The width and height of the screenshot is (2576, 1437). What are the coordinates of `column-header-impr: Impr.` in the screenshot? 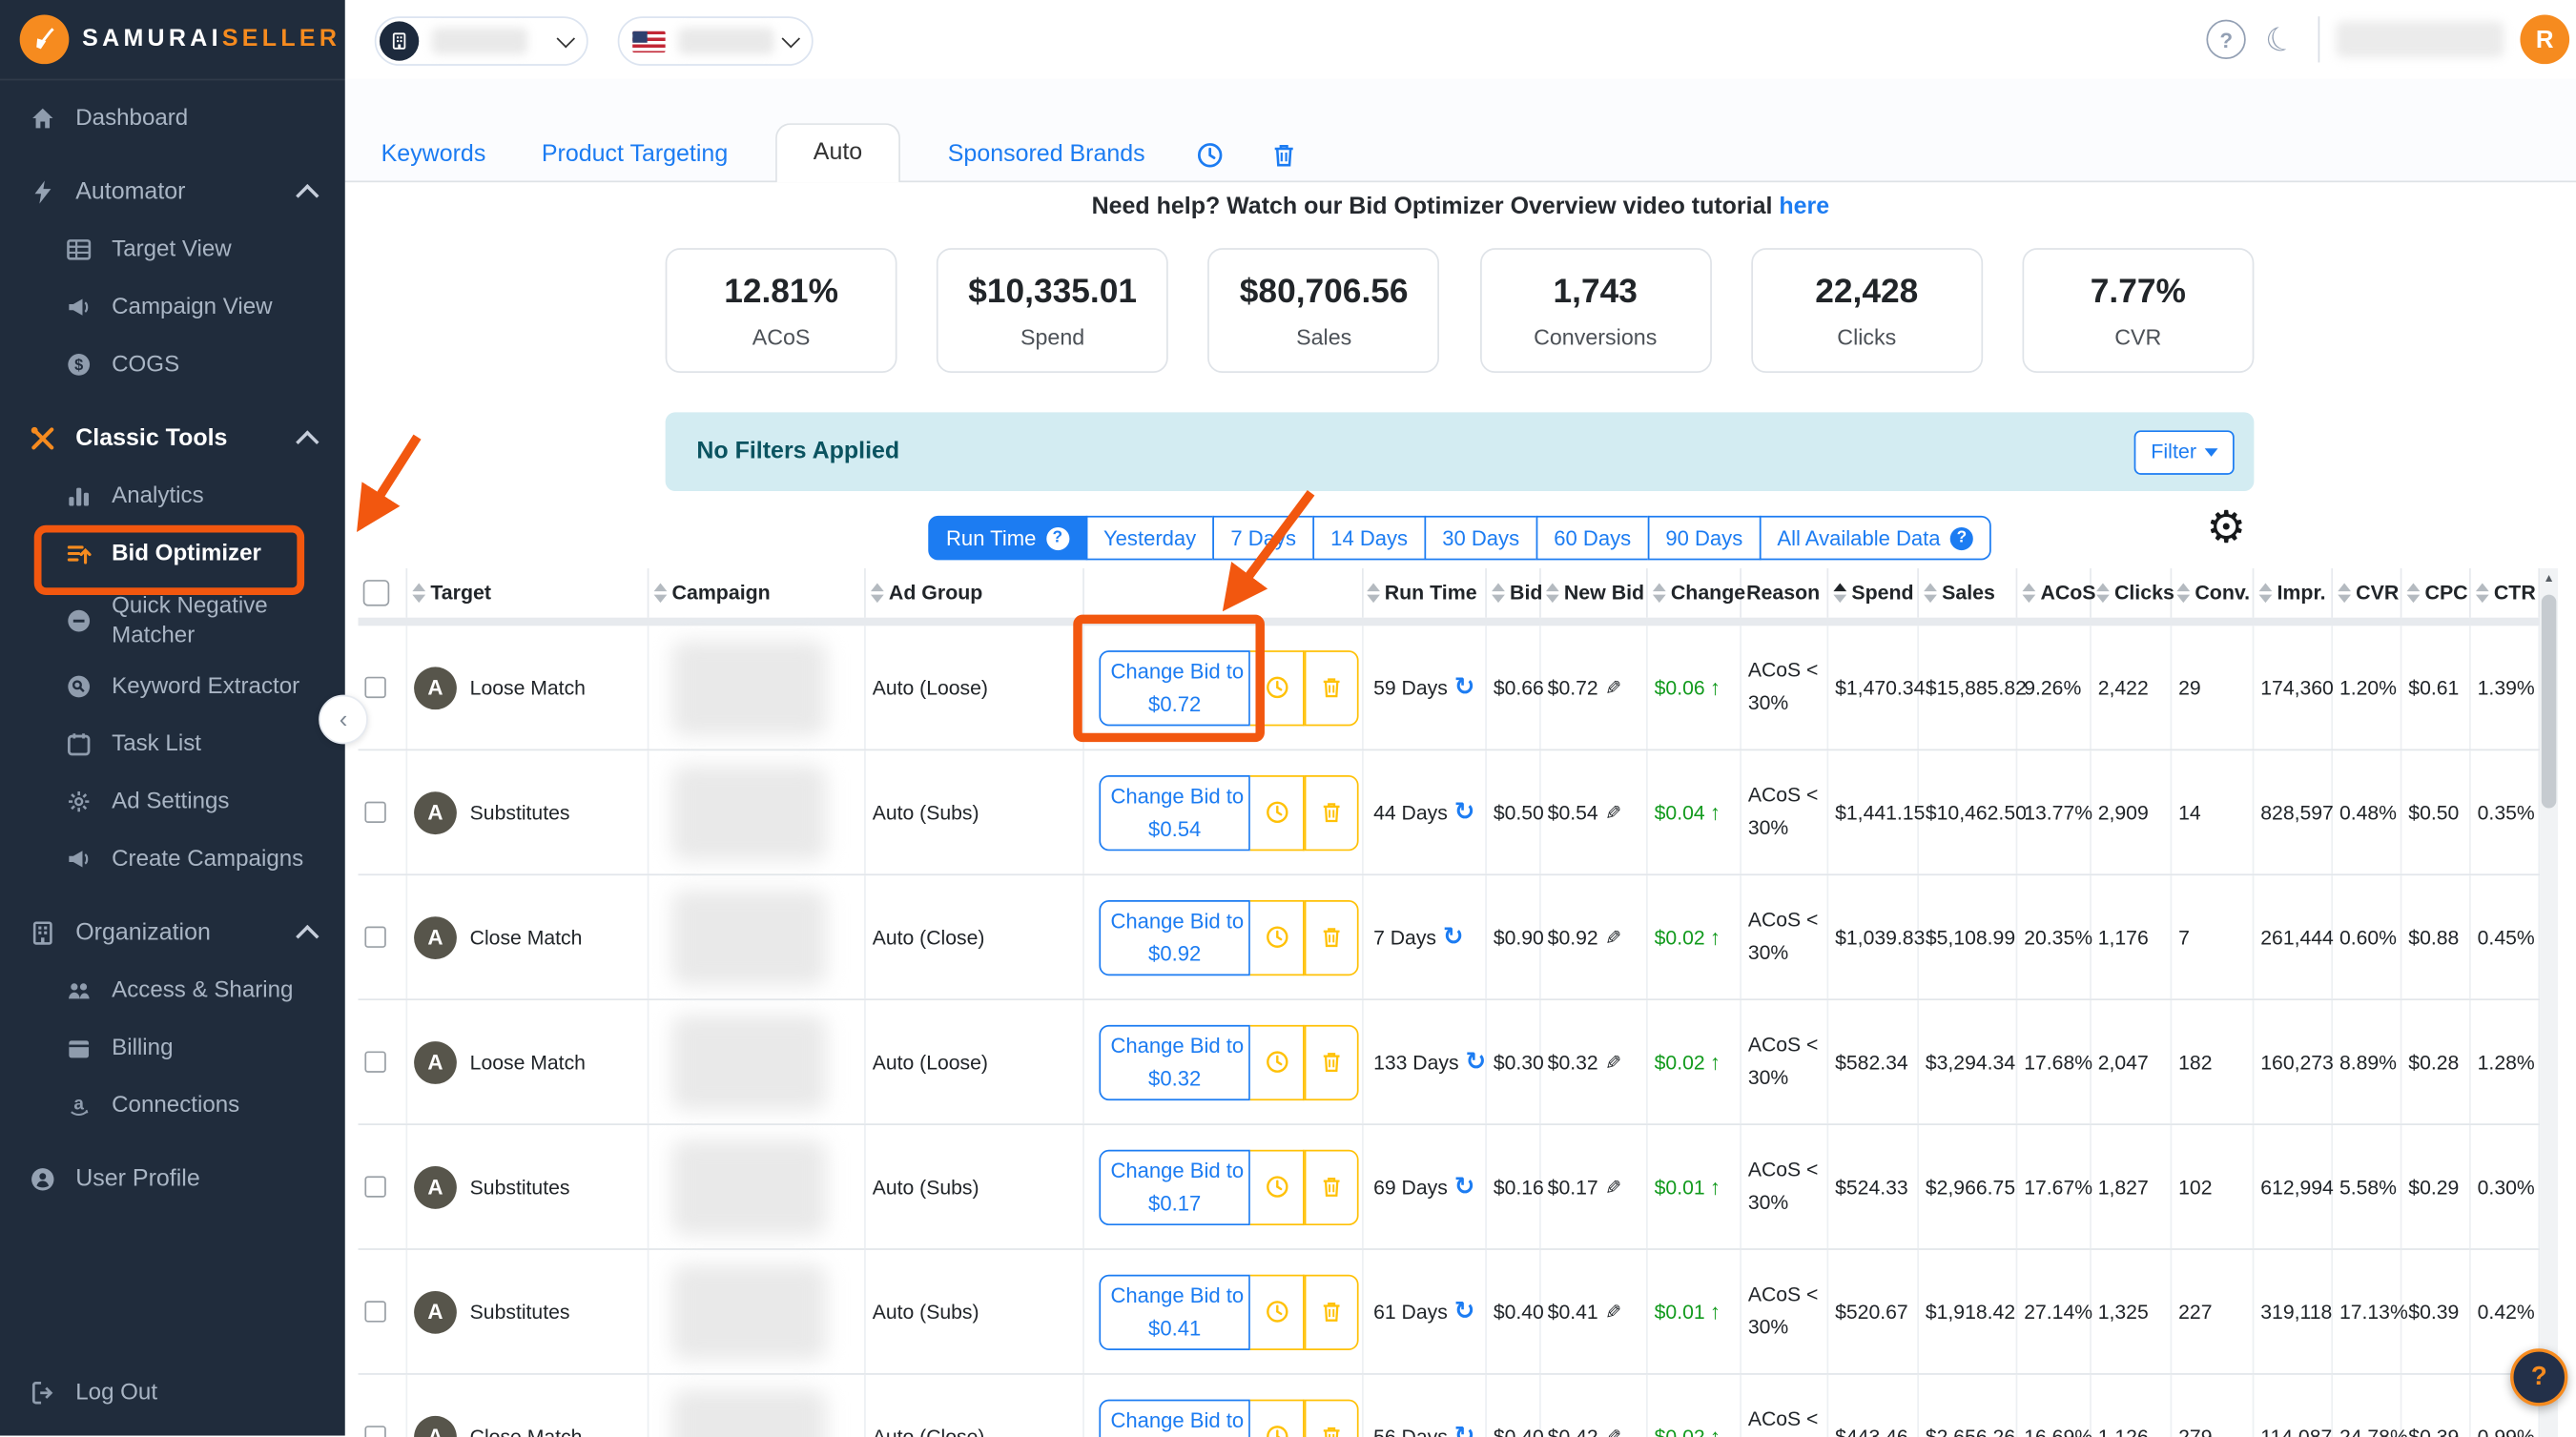 It's located at (2294, 593).